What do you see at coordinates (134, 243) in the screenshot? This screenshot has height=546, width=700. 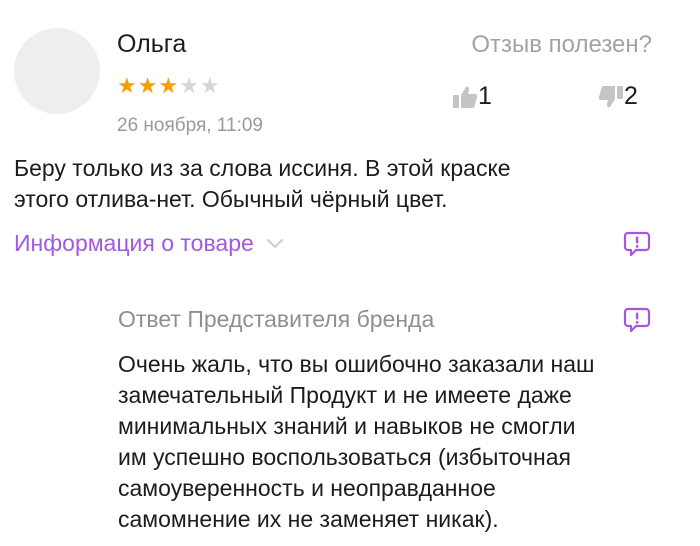 I see `product-info-label: Информация о товаре` at bounding box center [134, 243].